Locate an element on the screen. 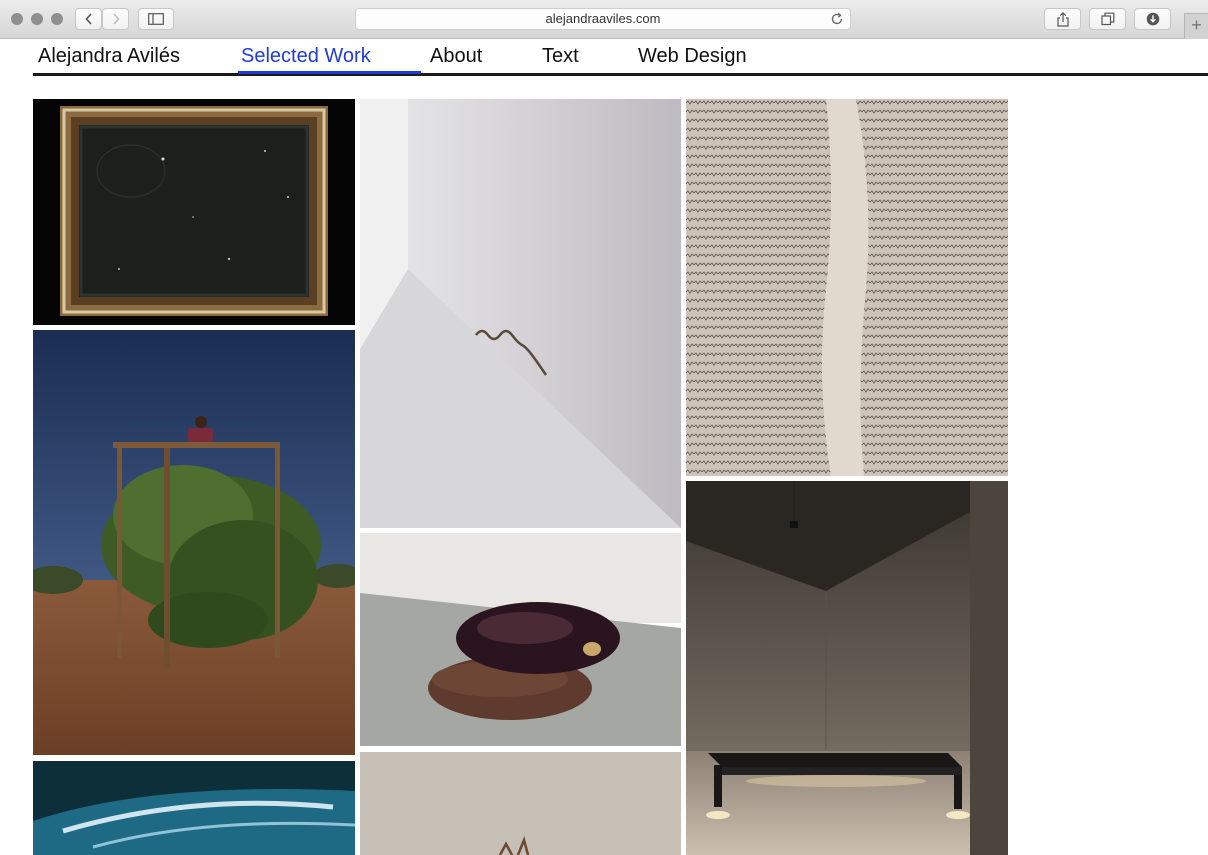  site-title-link: Alejandra Avilés is located at coordinates (109, 56).